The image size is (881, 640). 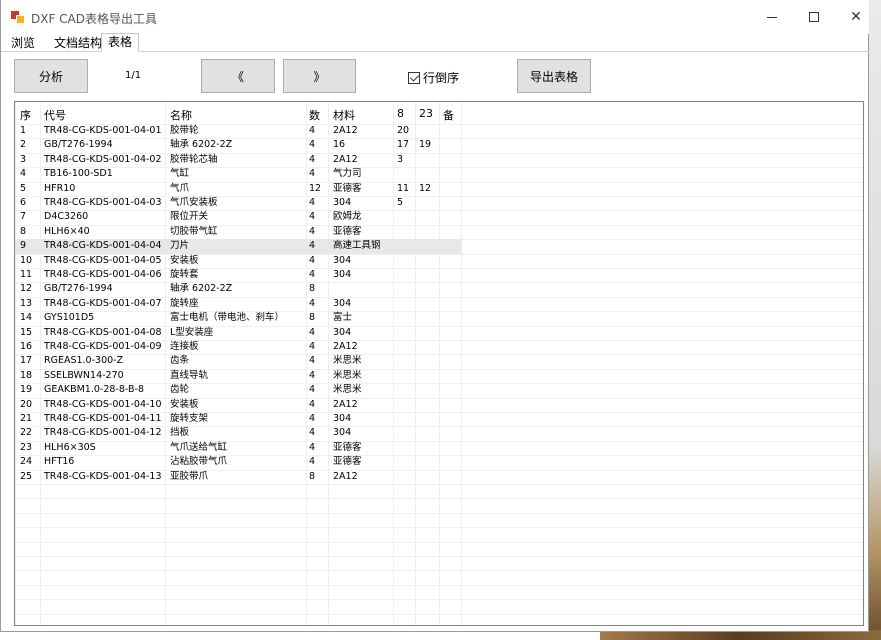 What do you see at coordinates (400, 113) in the screenshot?
I see `column-header: 8` at bounding box center [400, 113].